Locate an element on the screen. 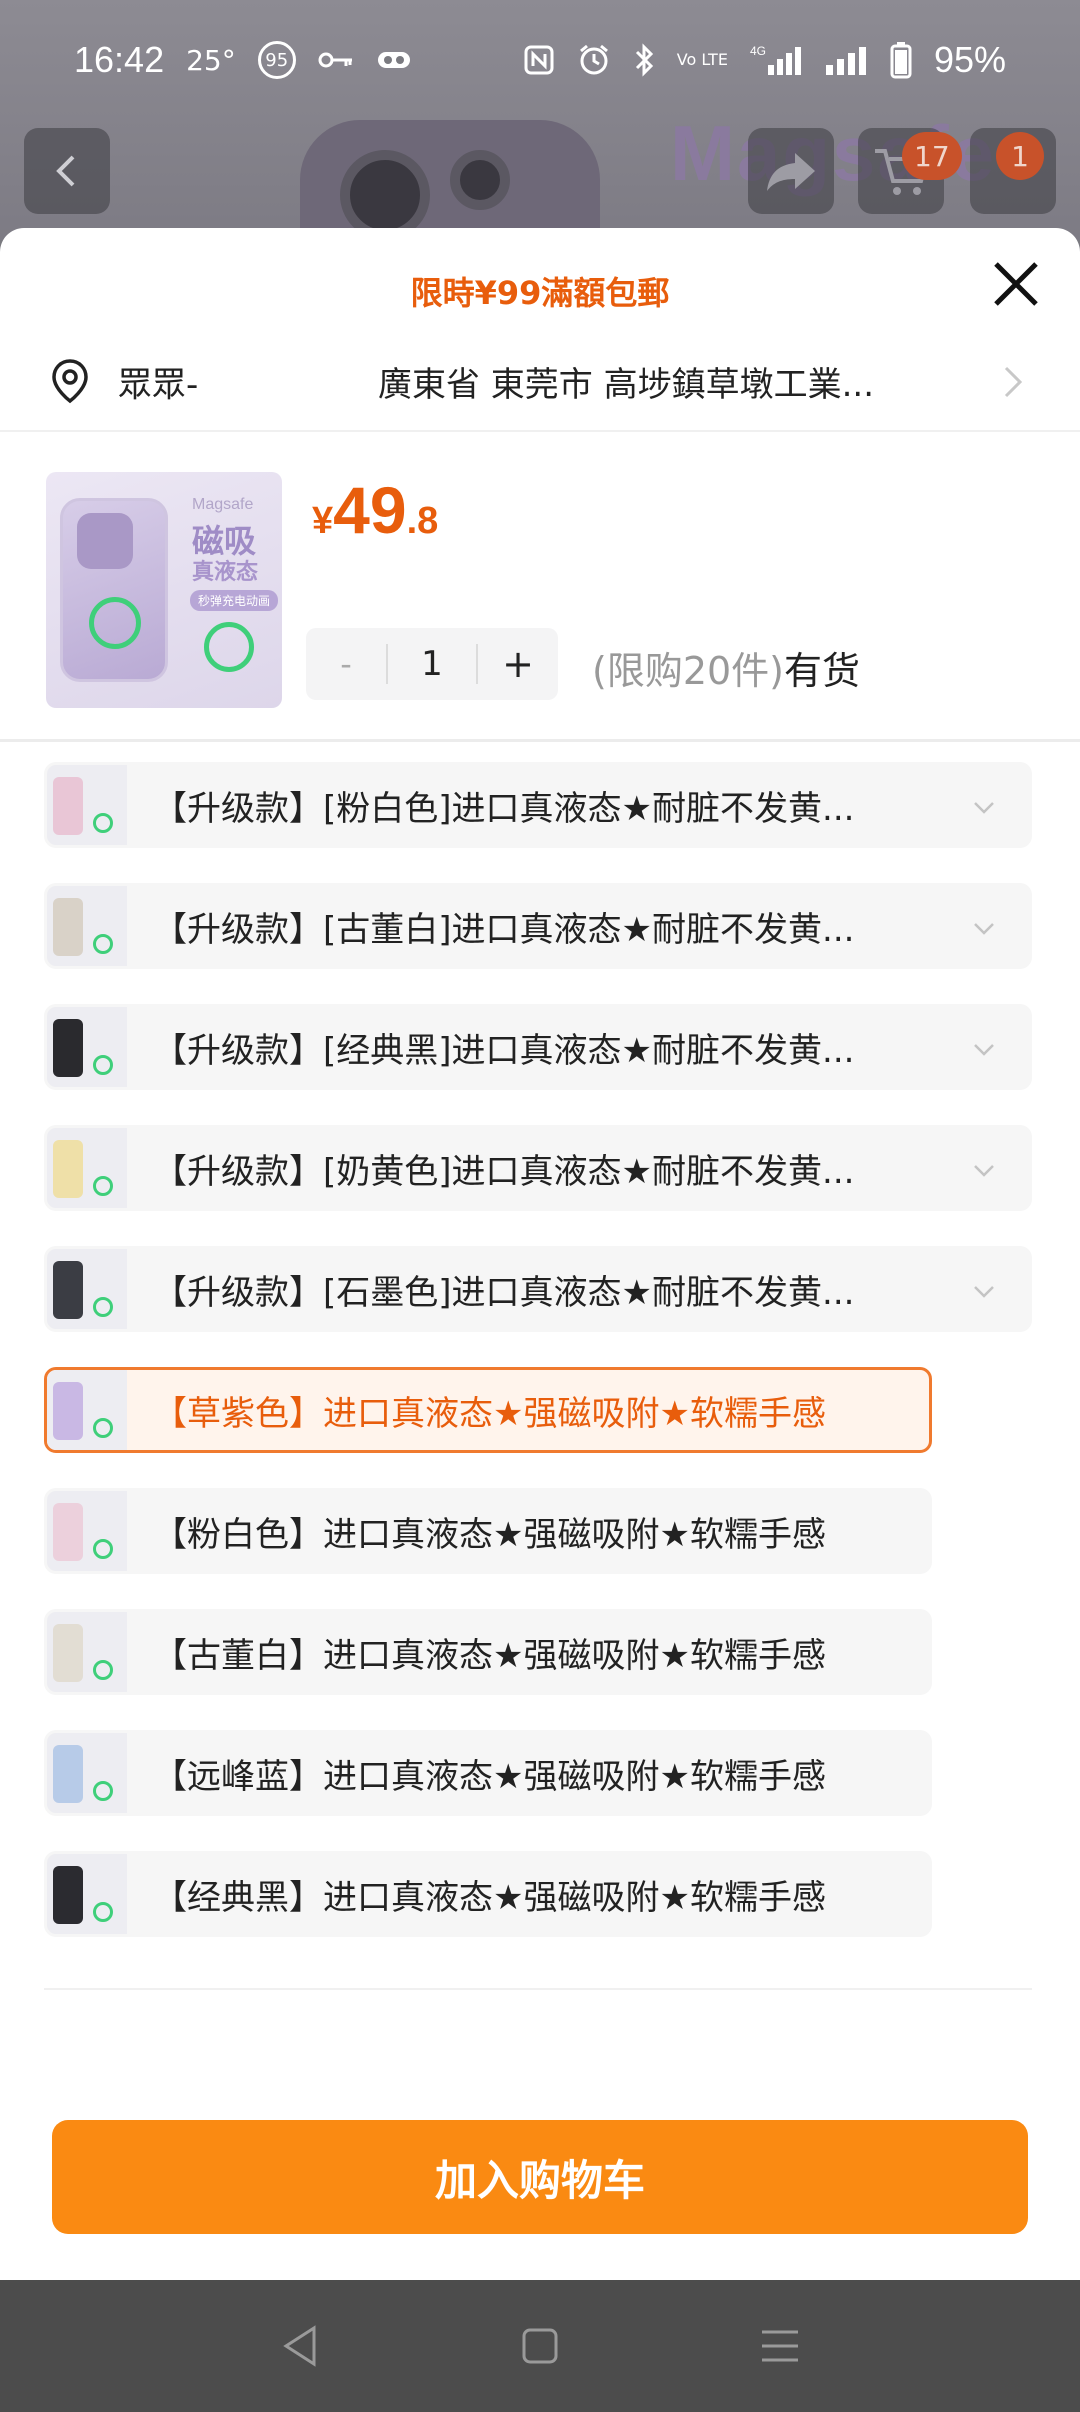 The image size is (1080, 2412). variant-option: 【经典黑】进口真液态★强磁吸附★软糯手感 is located at coordinates (488, 1894).